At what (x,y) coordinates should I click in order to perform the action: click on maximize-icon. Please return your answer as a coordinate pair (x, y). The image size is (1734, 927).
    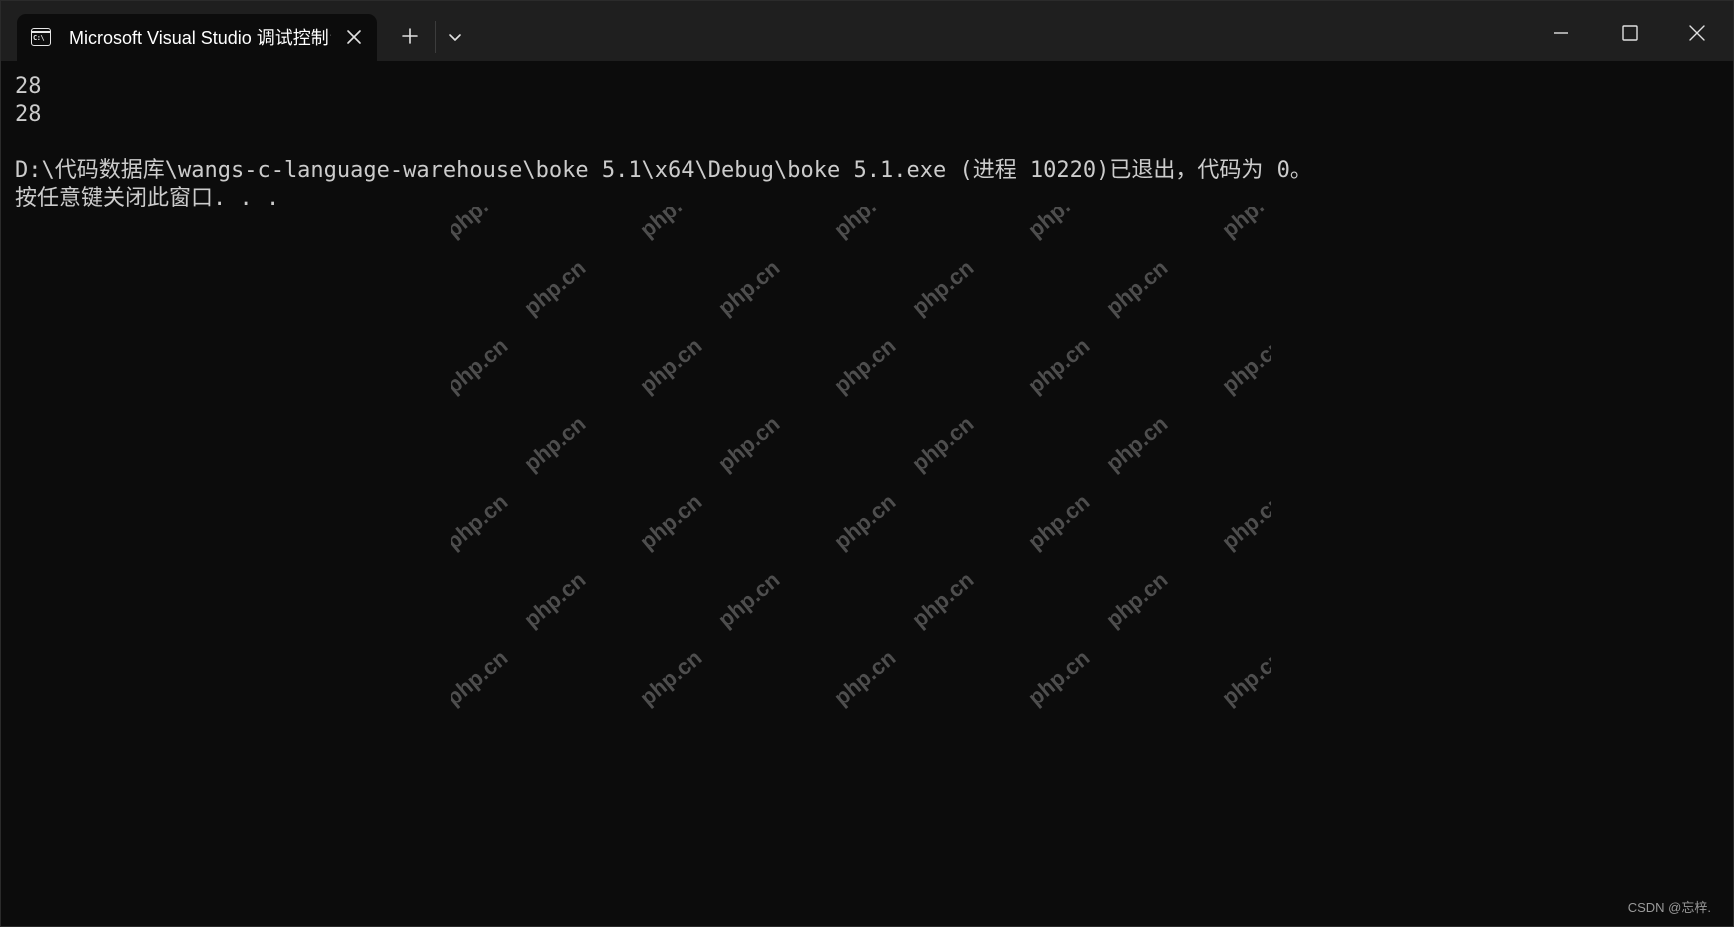
    Looking at the image, I should click on (1630, 33).